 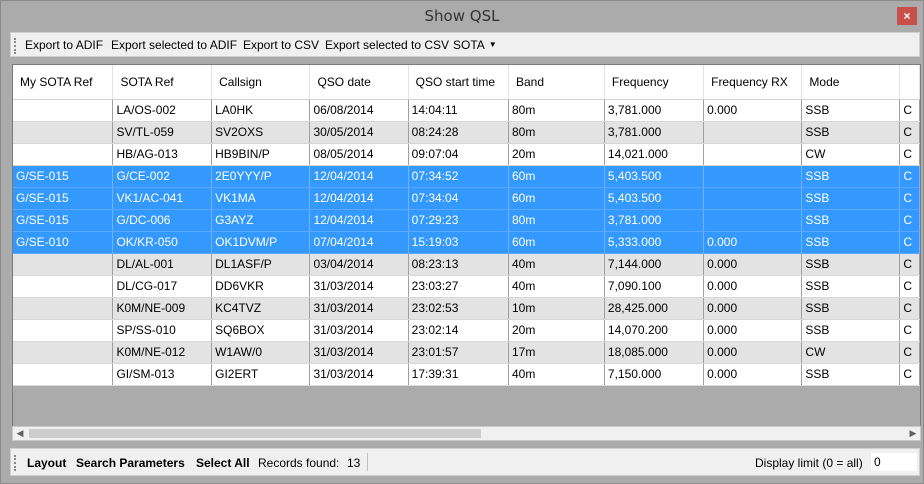 I want to click on frequency-cell: 14,021.000, so click(x=654, y=154).